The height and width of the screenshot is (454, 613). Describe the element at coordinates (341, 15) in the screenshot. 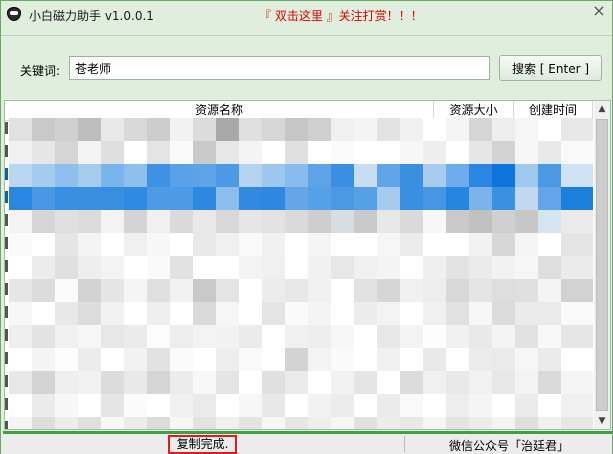

I see `promo-link: 『 双击这里 』关注打赏！！！` at that location.